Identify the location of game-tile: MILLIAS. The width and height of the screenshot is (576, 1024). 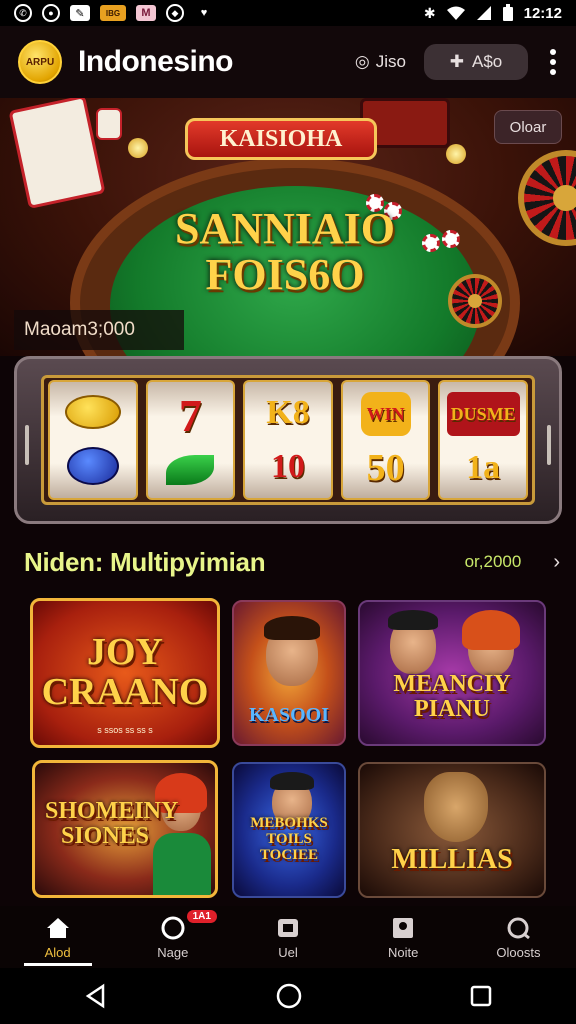
(452, 830).